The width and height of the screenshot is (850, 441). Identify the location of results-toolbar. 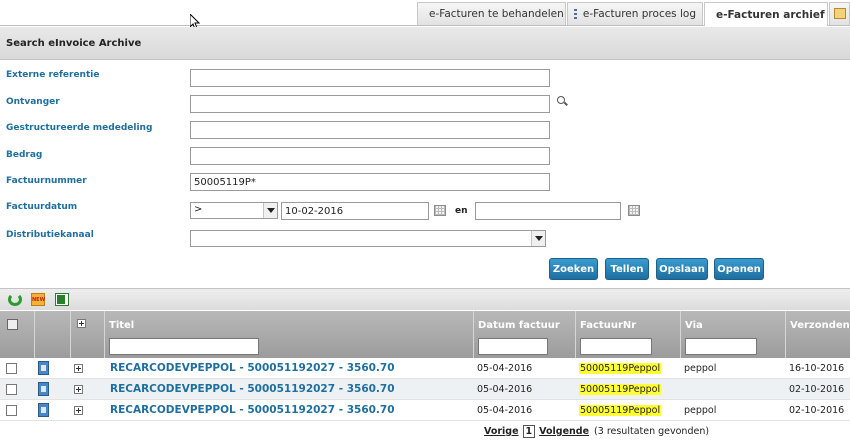
(425, 299).